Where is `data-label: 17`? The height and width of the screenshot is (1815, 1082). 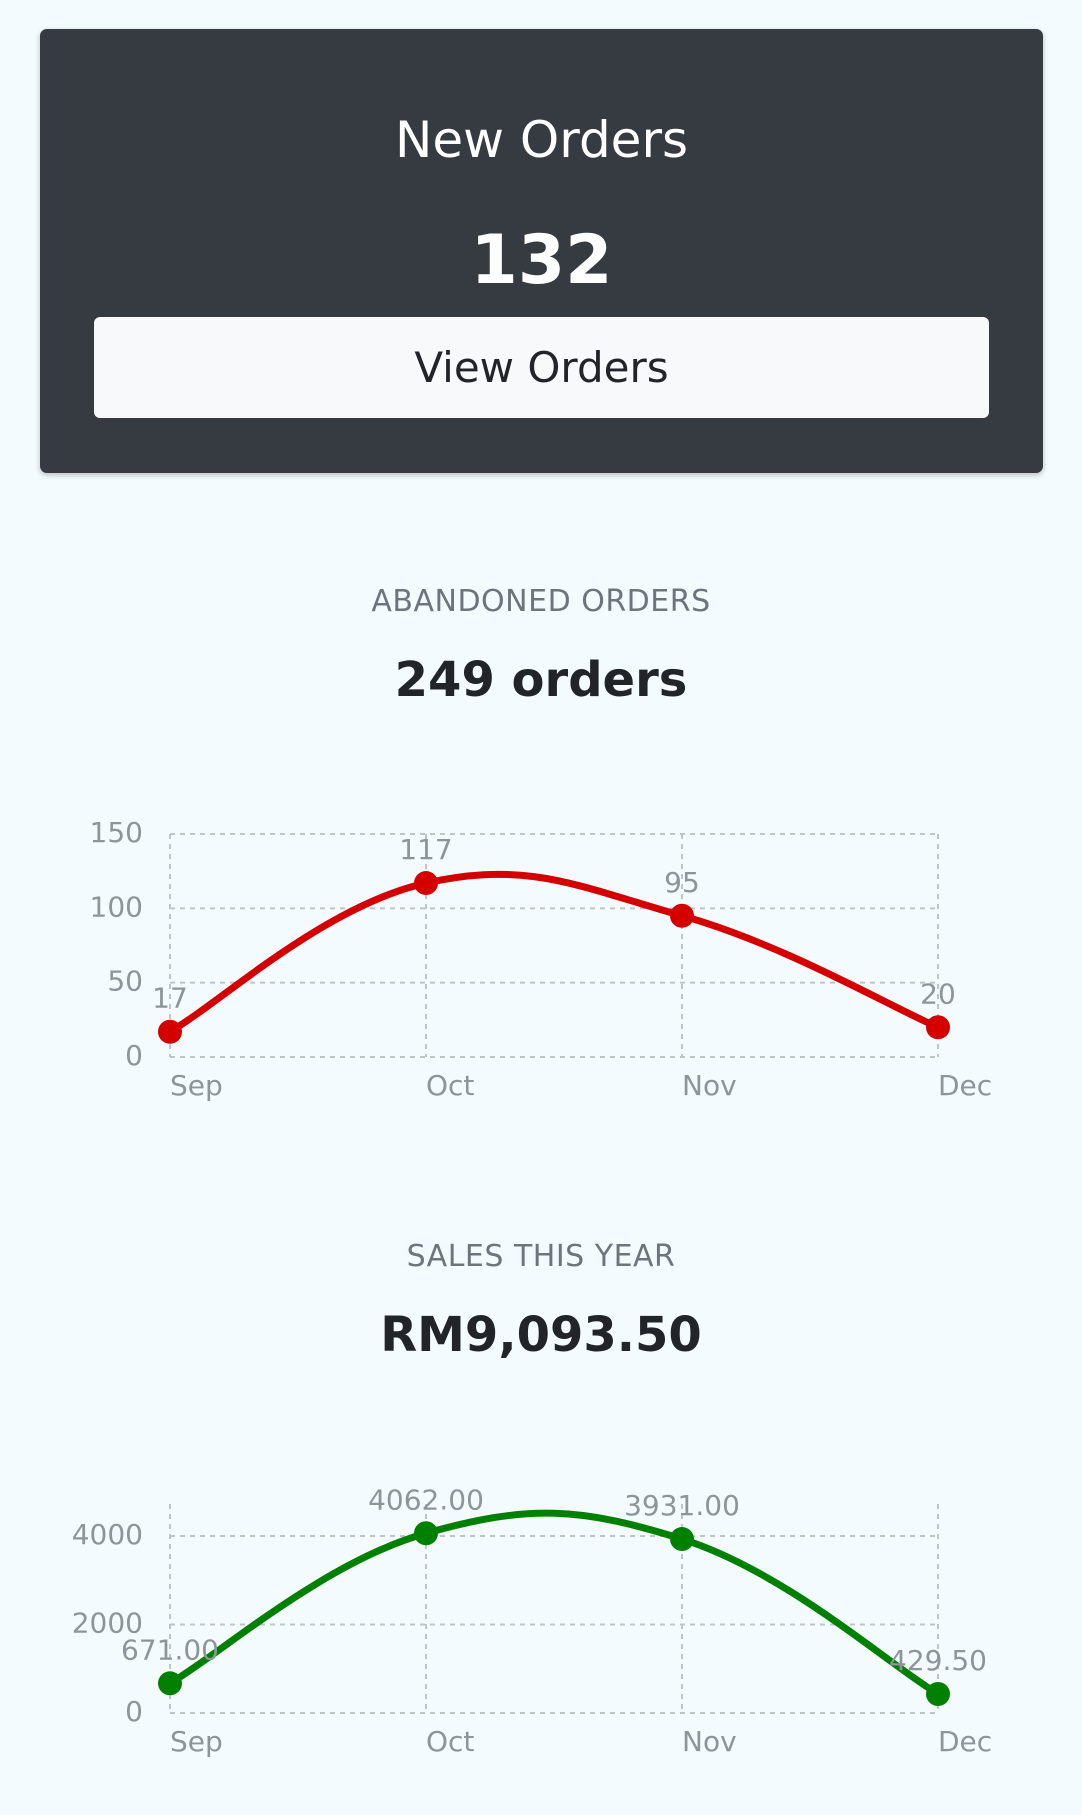
data-label: 17 is located at coordinates (170, 998).